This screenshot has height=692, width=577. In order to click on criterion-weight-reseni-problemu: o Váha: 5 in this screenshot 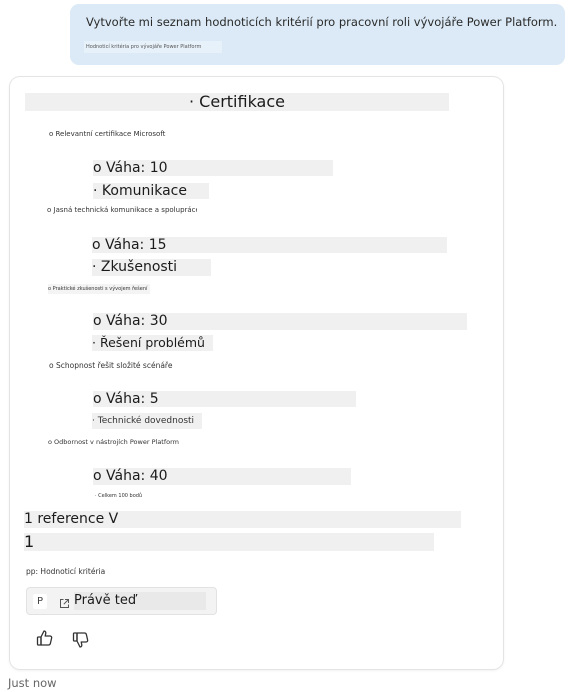, I will do `click(224, 399)`.